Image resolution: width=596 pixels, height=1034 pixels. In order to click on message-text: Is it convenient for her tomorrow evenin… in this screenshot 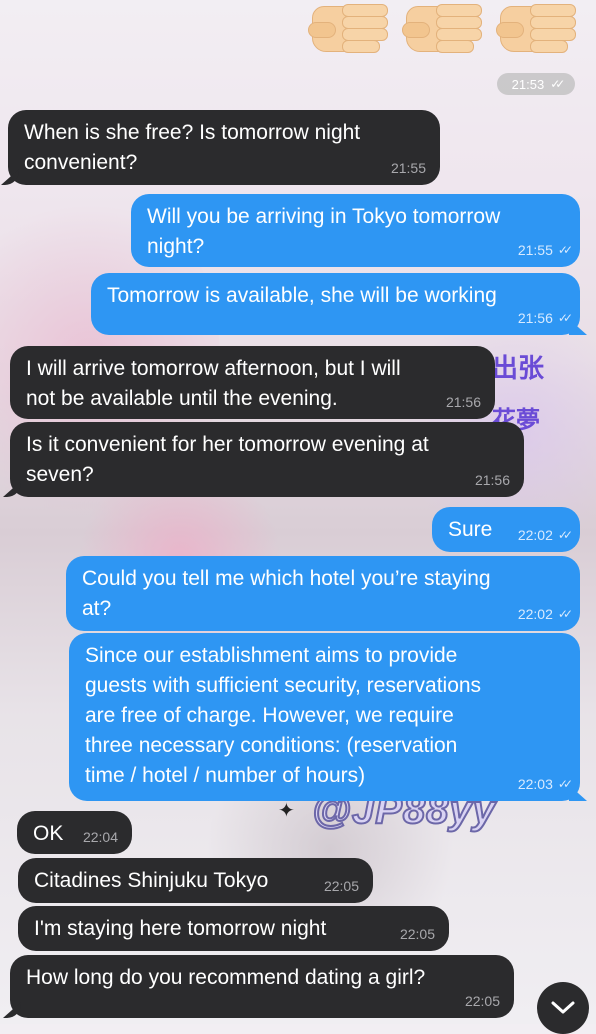, I will do `click(227, 460)`.